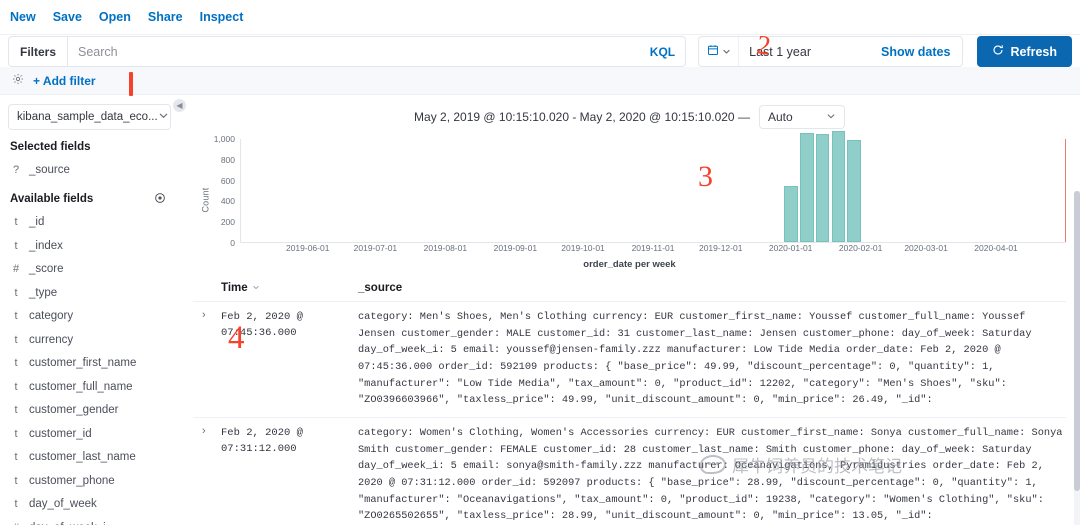 The height and width of the screenshot is (525, 1080). What do you see at coordinates (289, 288) in the screenshot?
I see `table-header-time: Time` at bounding box center [289, 288].